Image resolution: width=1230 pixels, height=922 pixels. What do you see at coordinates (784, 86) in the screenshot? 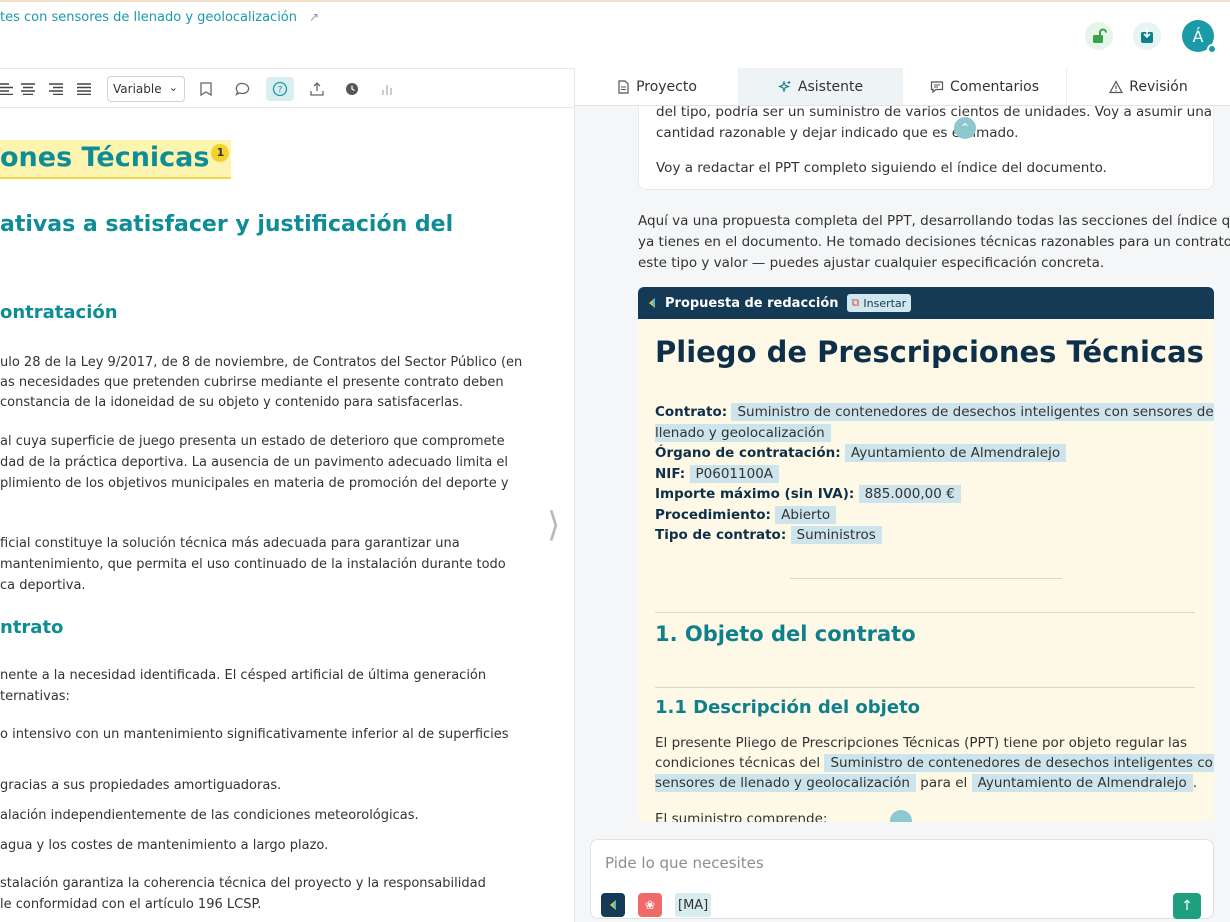
I see `sparkle-icon` at bounding box center [784, 86].